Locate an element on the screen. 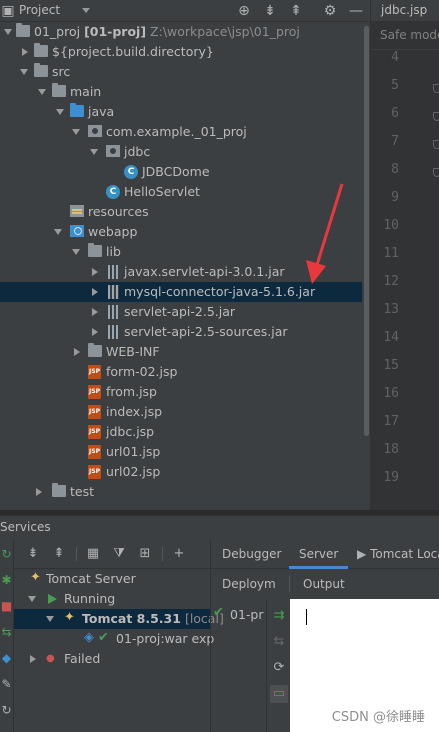 The image size is (439, 732). scrollbar-thumb is located at coordinates (366, 231).